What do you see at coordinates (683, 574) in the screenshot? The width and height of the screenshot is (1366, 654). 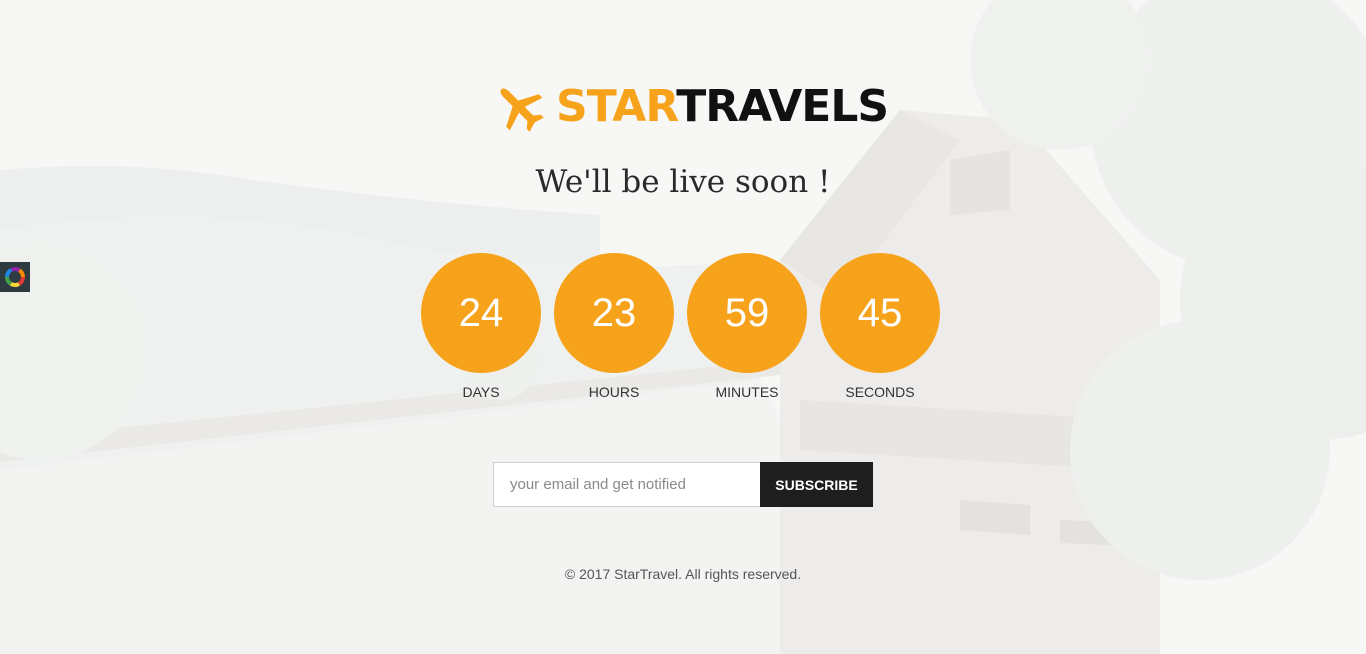 I see `copyright-text: © 2017 StarTravel. All rights reserved.` at bounding box center [683, 574].